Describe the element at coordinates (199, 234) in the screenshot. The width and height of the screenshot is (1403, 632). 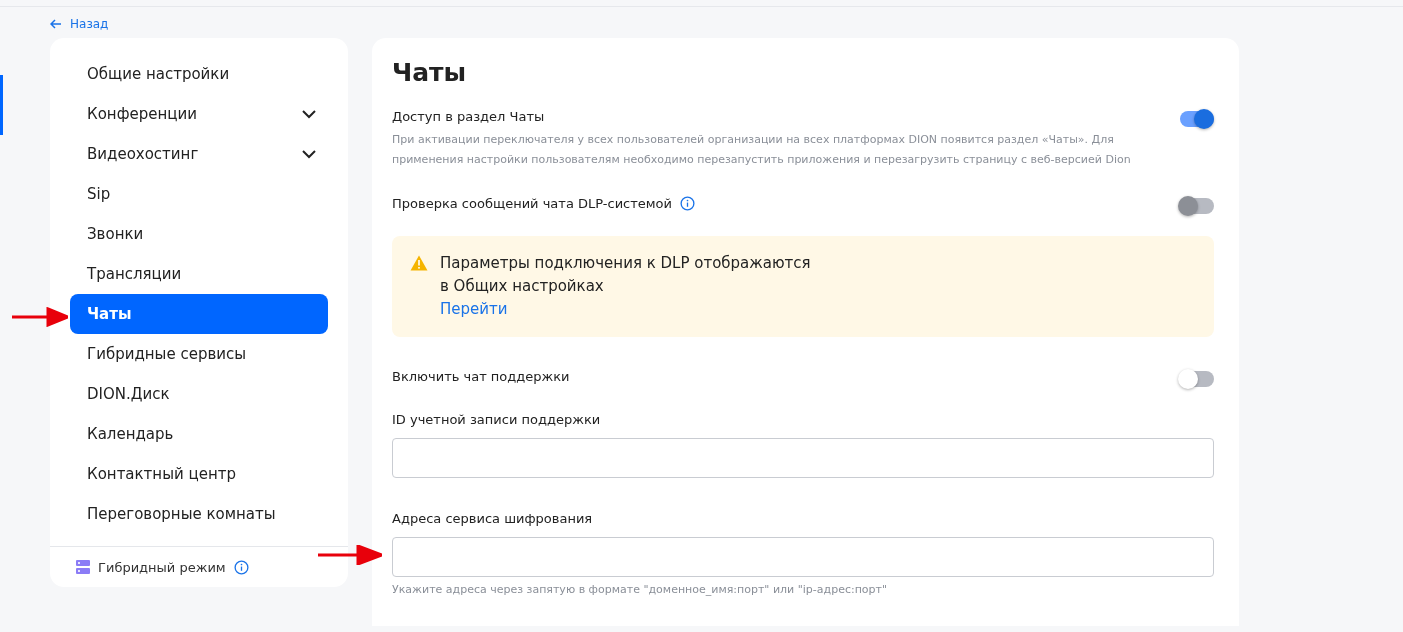
I see `sidebar-item: Звонки` at that location.